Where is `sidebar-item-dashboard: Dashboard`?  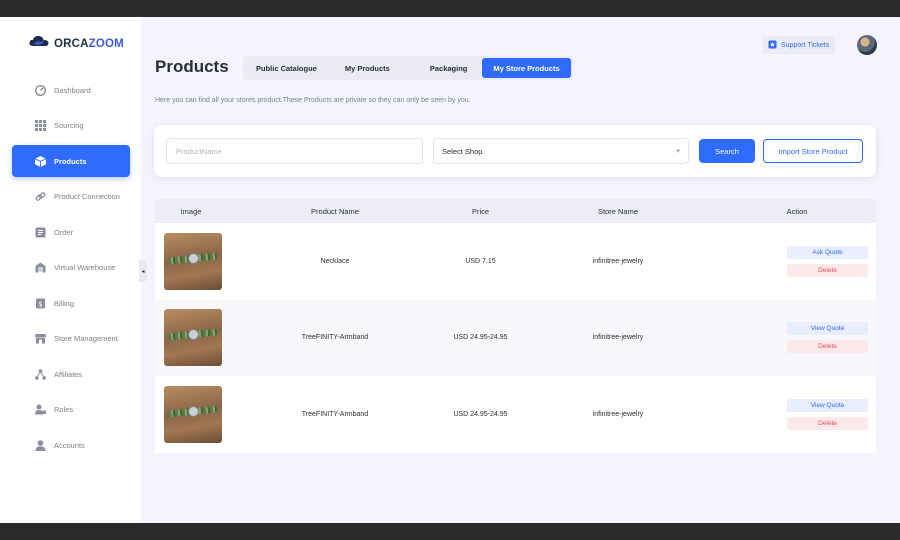
sidebar-item-dashboard: Dashboard is located at coordinates (71, 90).